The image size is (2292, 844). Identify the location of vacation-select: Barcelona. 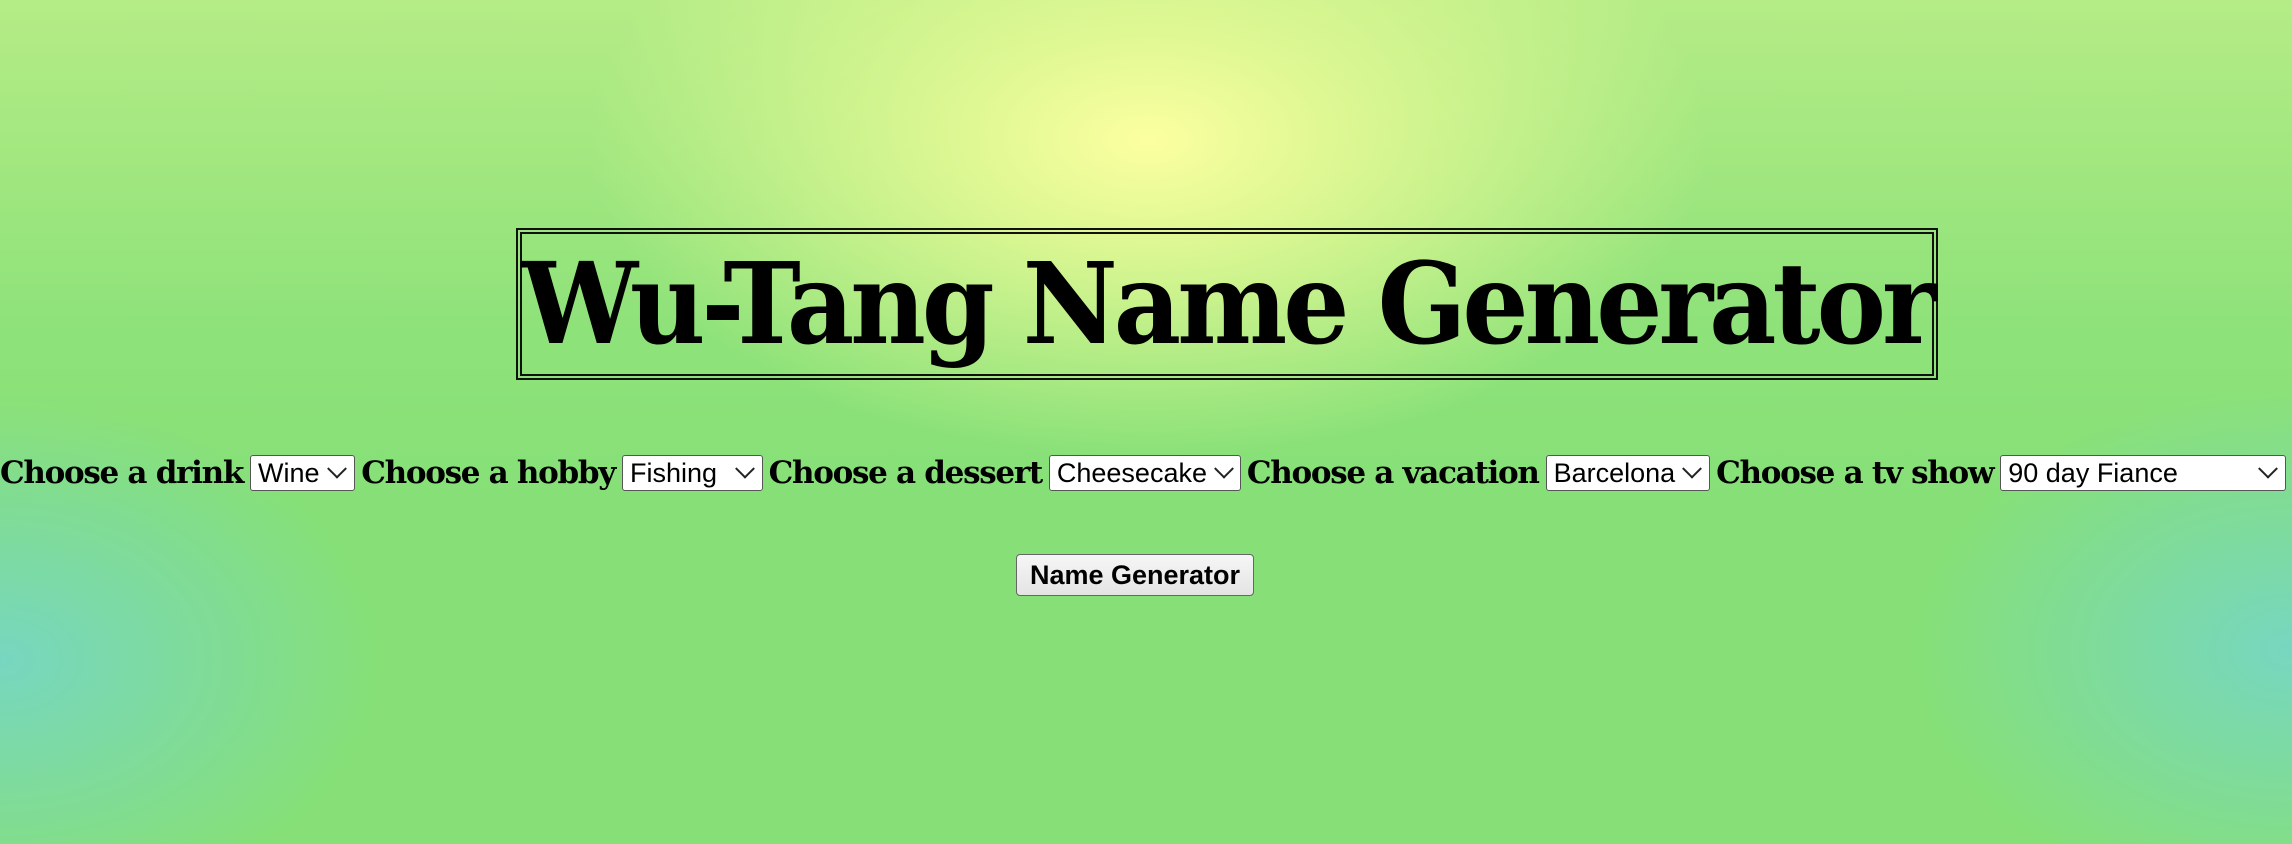
(1628, 473).